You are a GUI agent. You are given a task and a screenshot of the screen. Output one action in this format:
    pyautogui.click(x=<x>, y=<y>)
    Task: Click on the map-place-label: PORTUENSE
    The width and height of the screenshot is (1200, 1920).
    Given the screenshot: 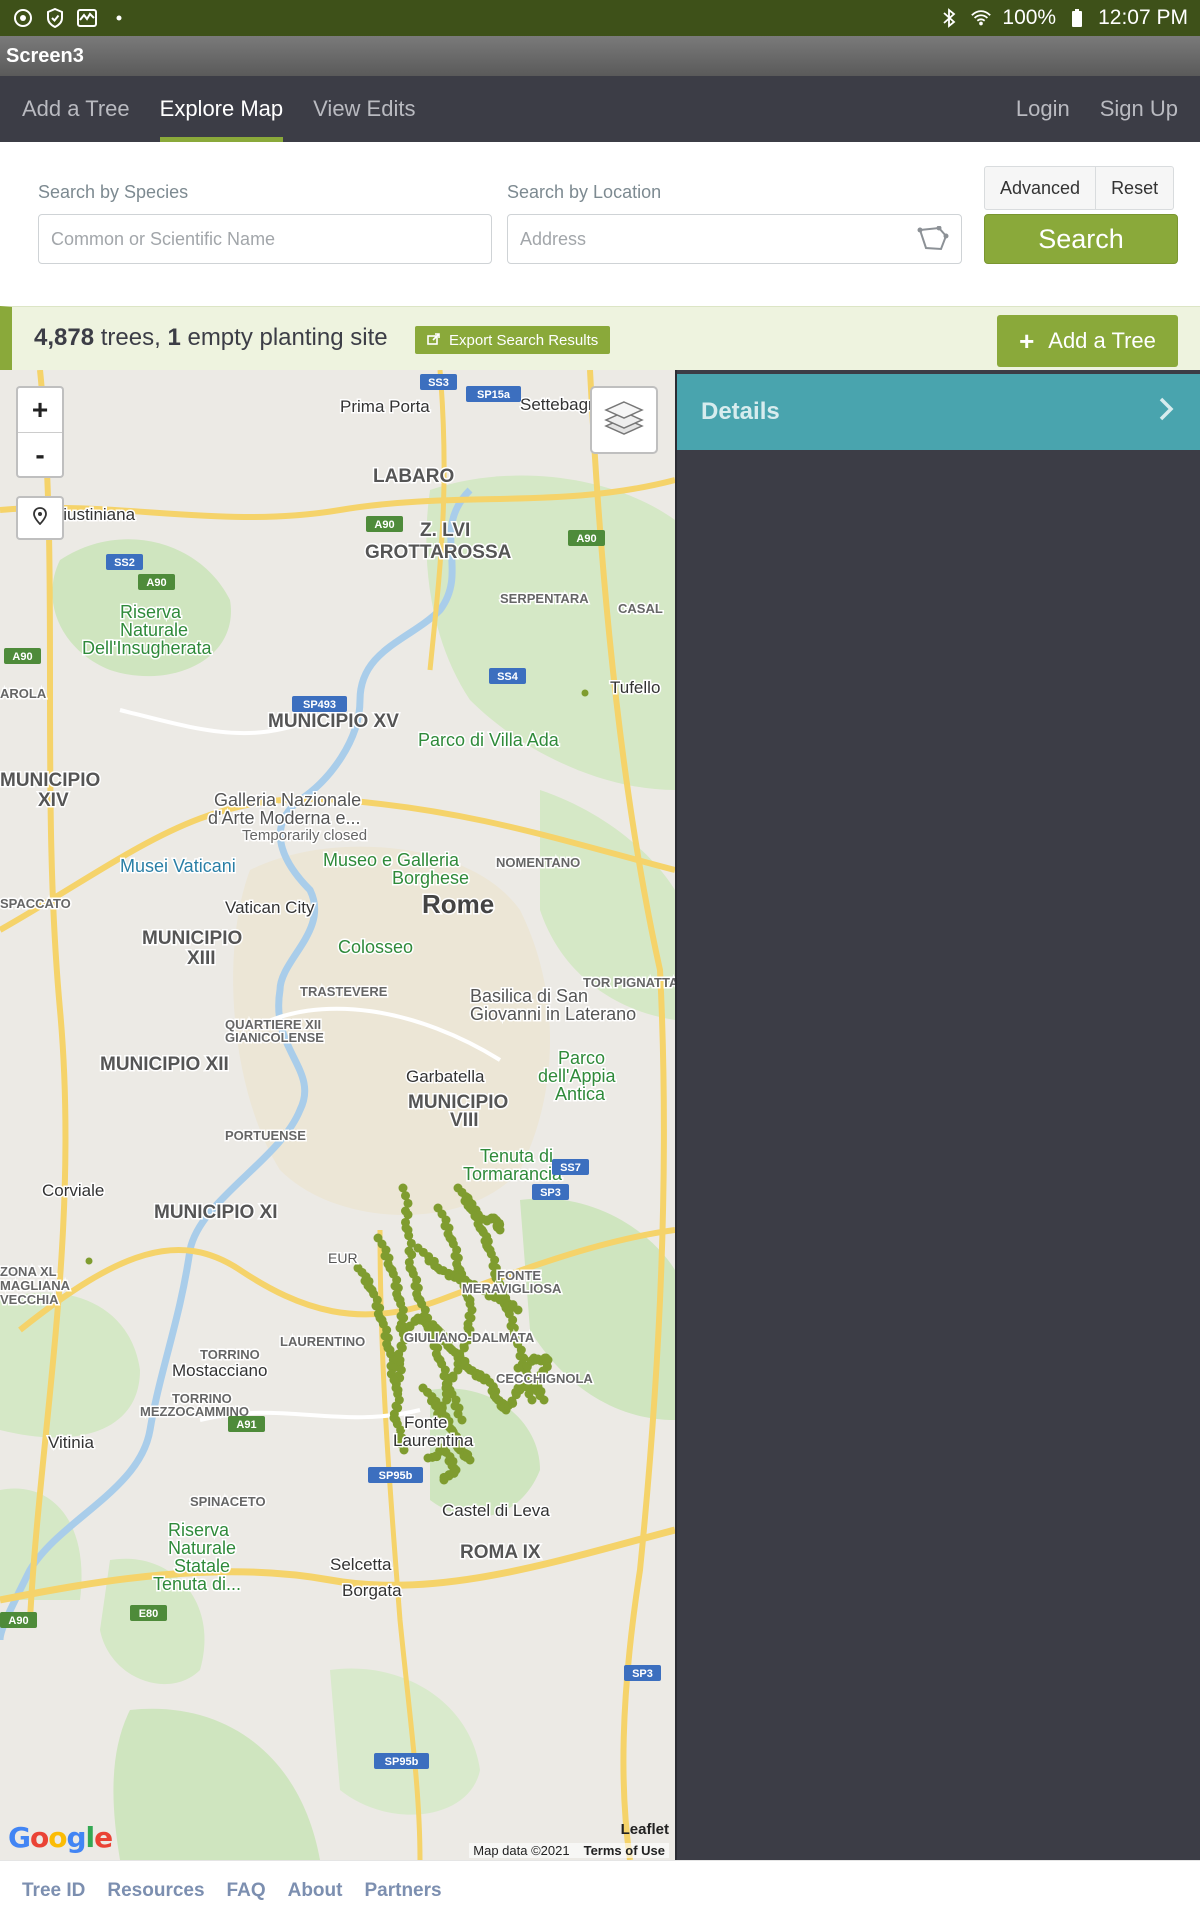 What is the action you would take?
    pyautogui.click(x=265, y=1135)
    